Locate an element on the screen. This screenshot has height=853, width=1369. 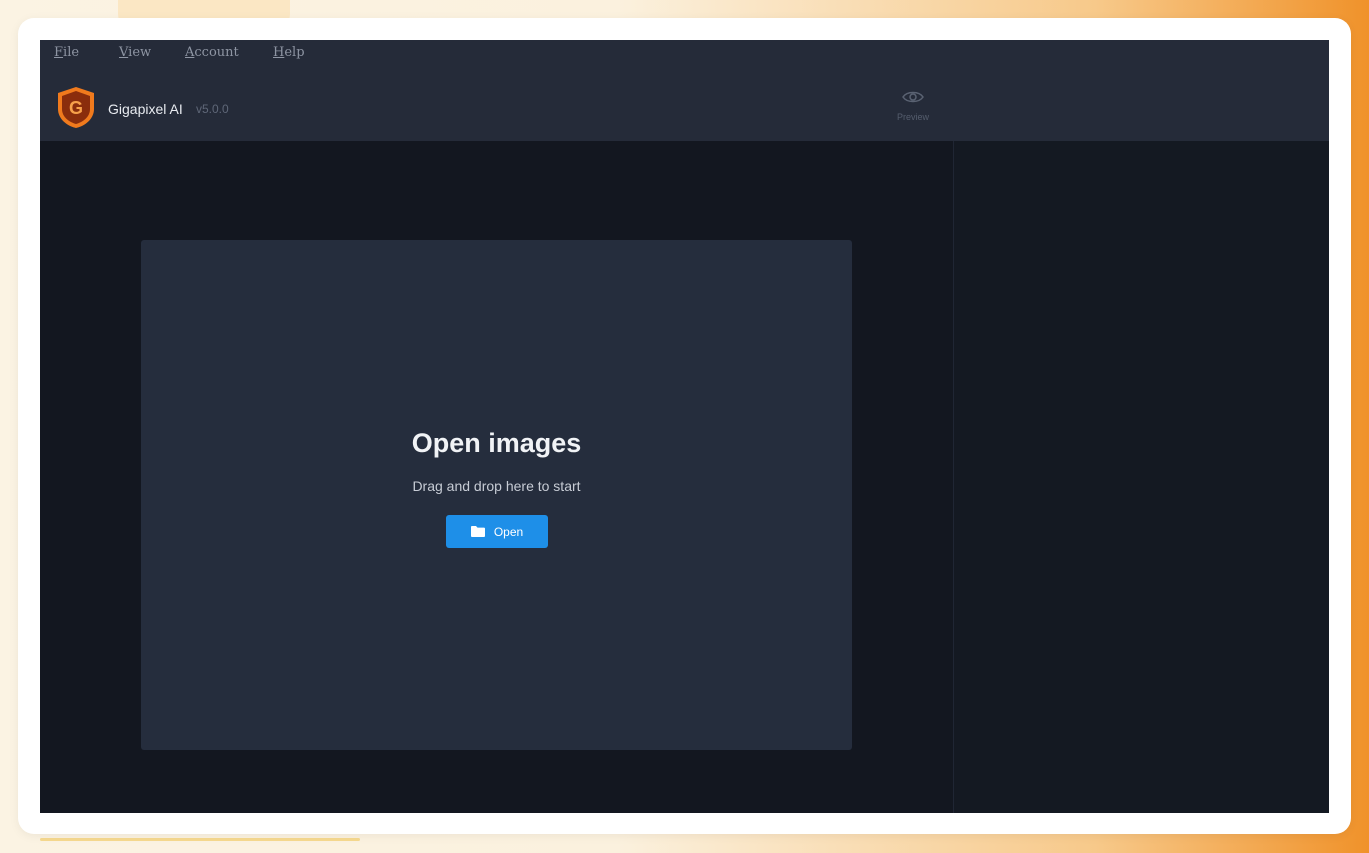
preview-button: Preview is located at coordinates (913, 110).